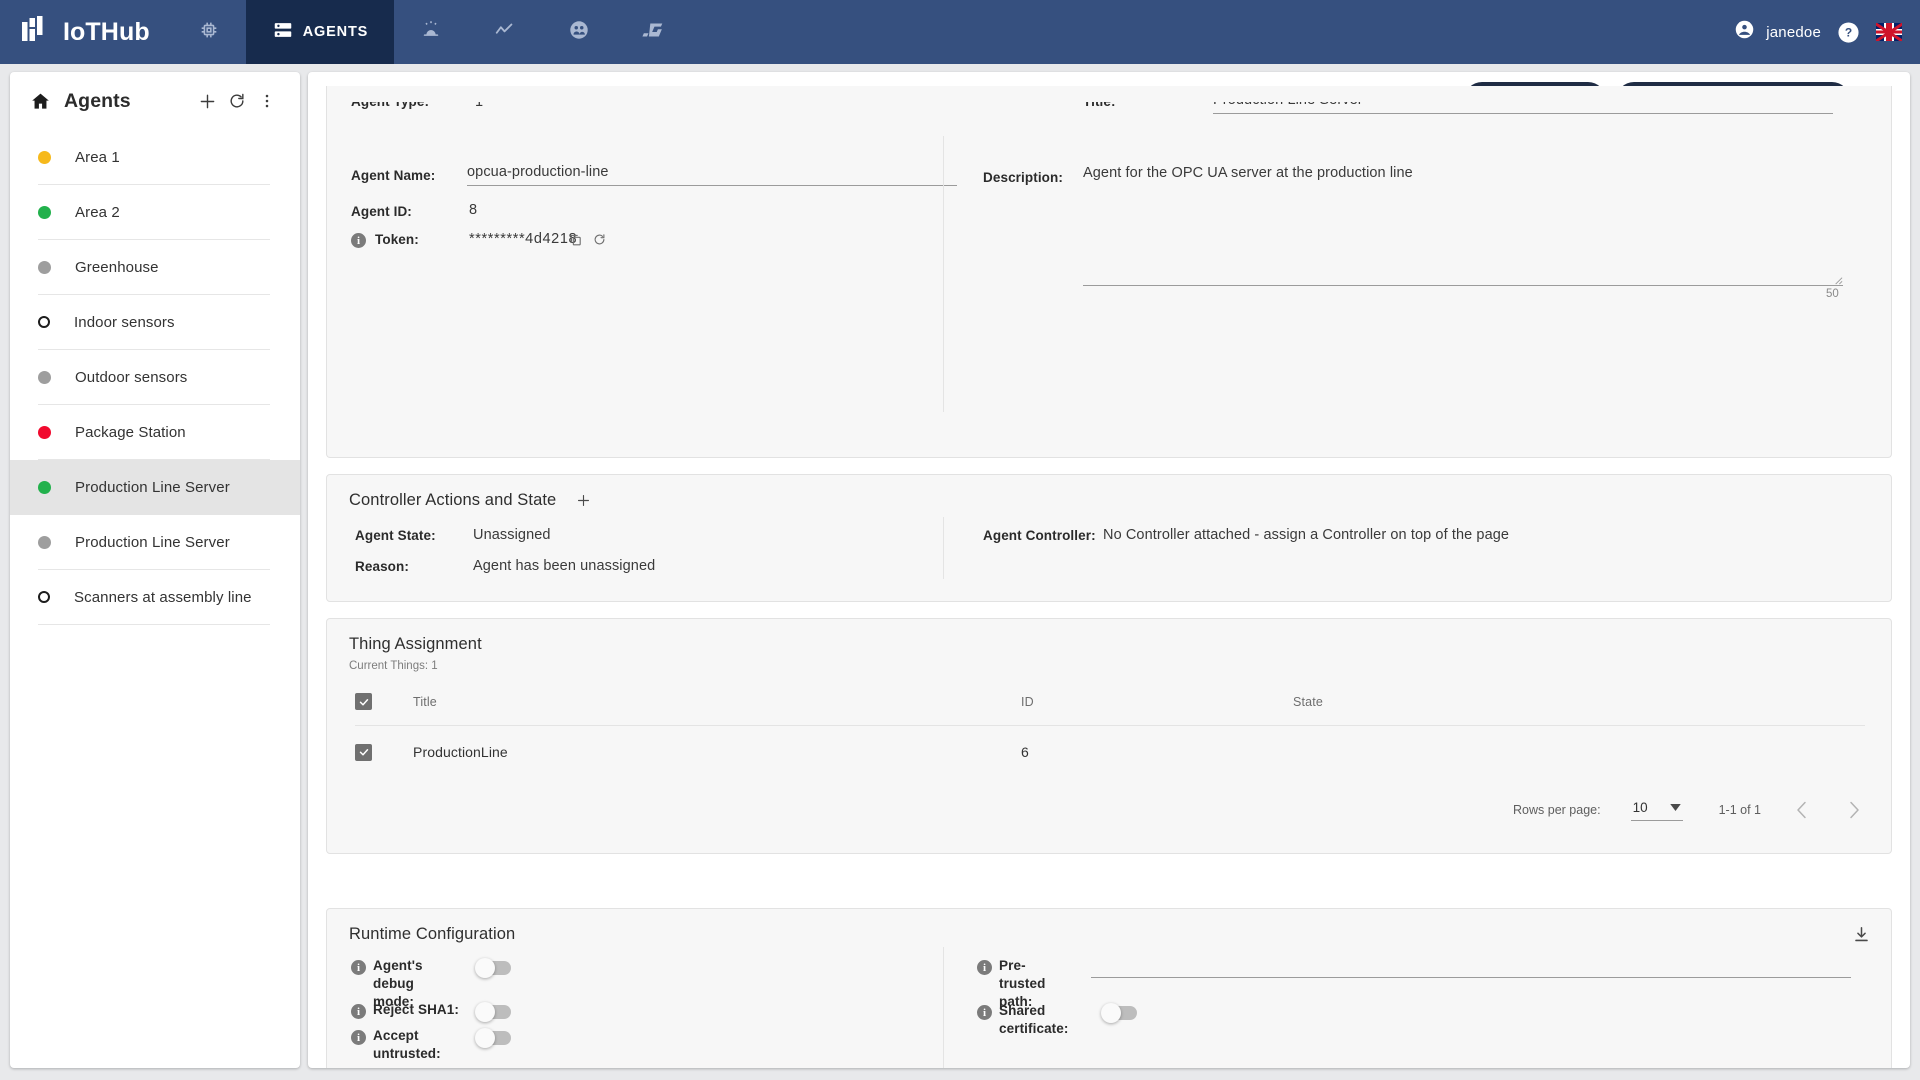 Image resolution: width=1920 pixels, height=1080 pixels. What do you see at coordinates (97, 212) in the screenshot?
I see `sidebar-item-label: Area 2` at bounding box center [97, 212].